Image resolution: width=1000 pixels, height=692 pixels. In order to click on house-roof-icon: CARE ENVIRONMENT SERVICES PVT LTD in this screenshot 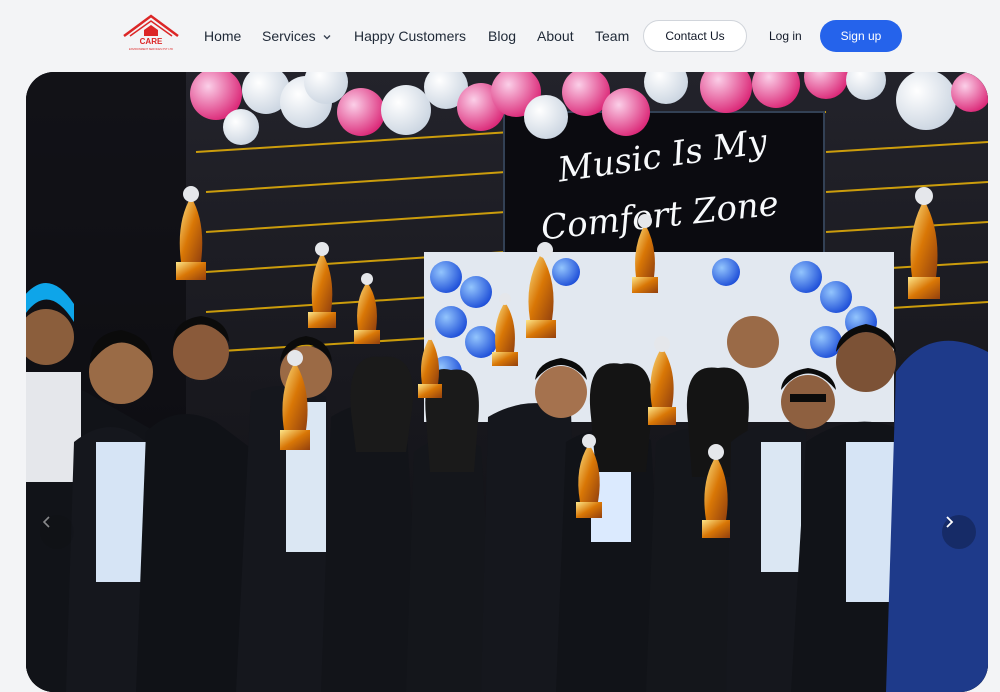, I will do `click(151, 32)`.